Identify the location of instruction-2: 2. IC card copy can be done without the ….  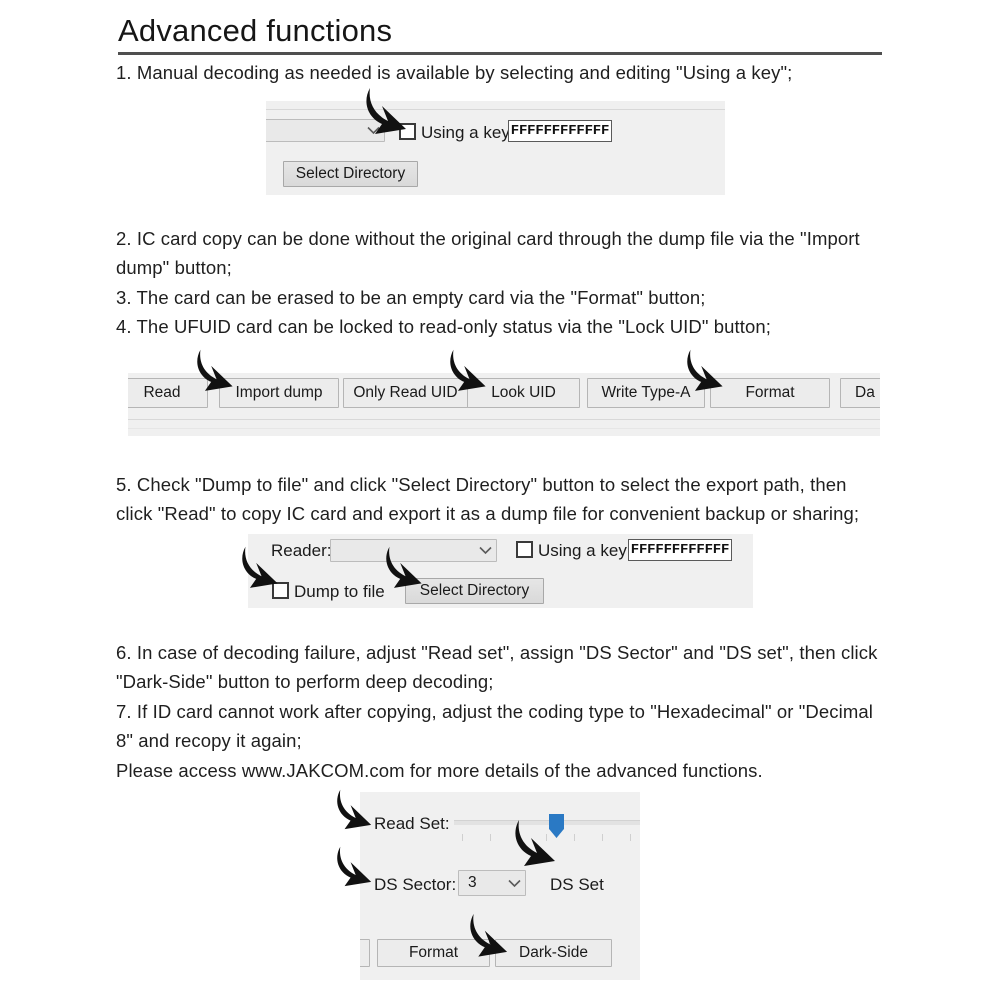
(488, 253).